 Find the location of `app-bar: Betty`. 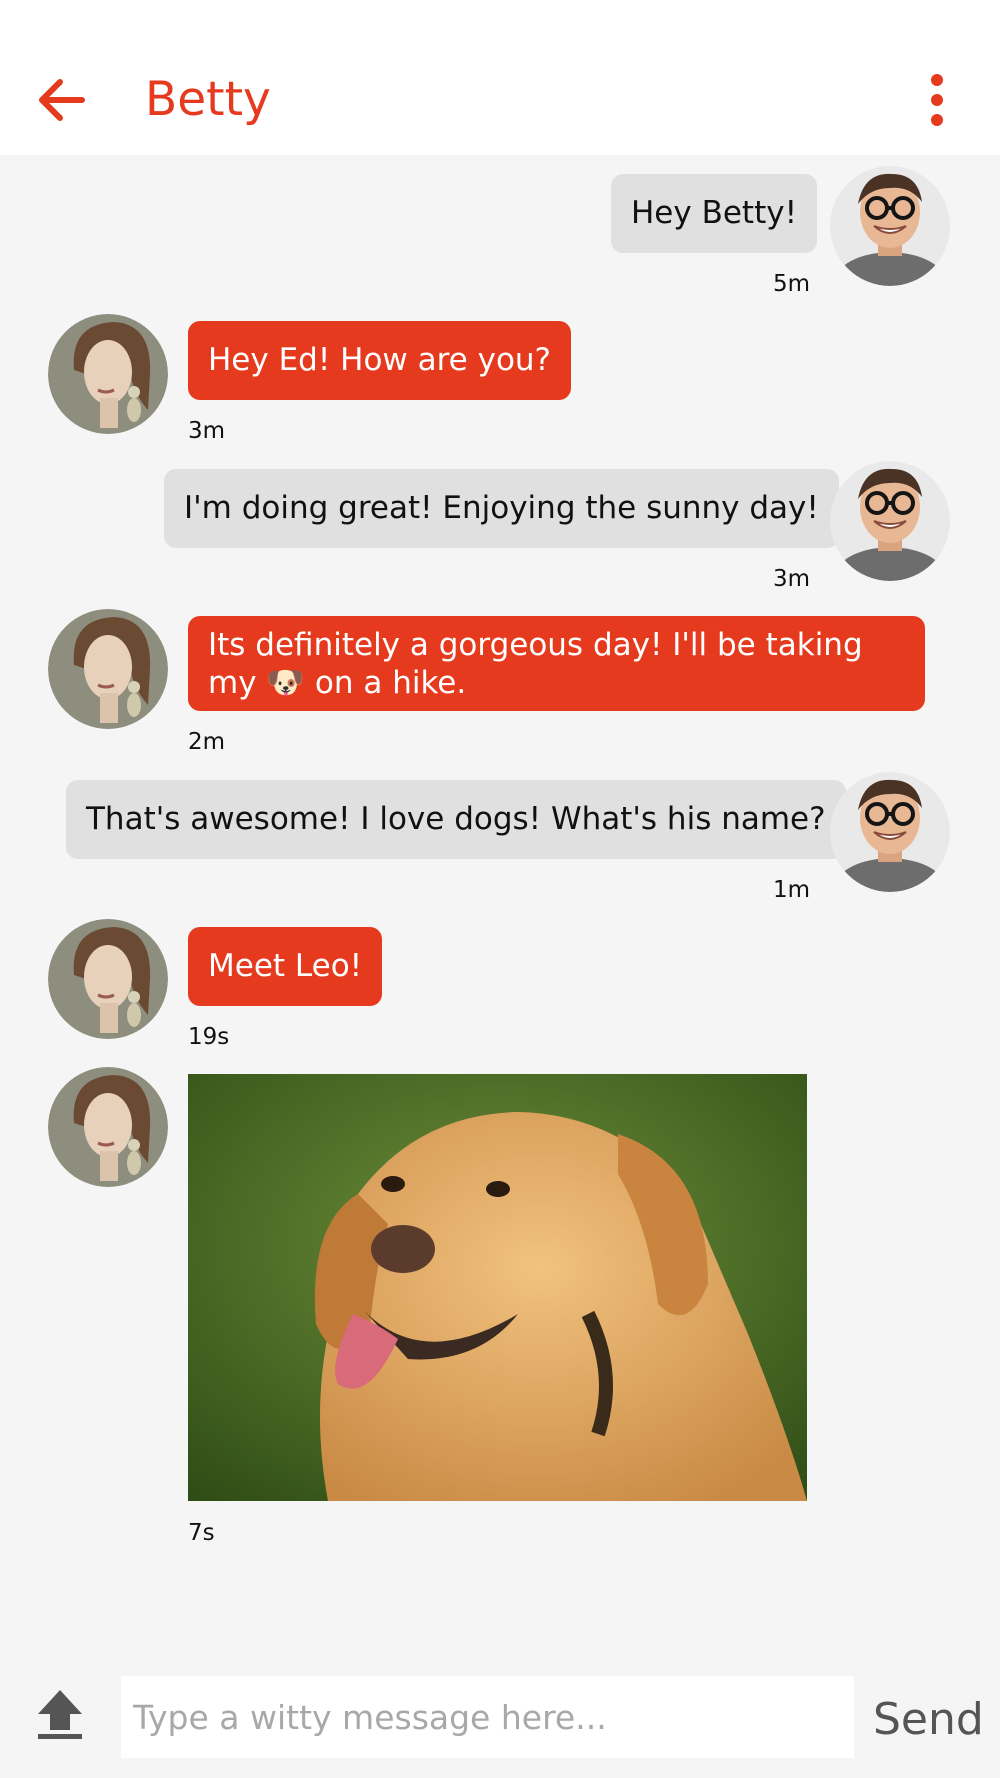

app-bar: Betty is located at coordinates (500, 101).